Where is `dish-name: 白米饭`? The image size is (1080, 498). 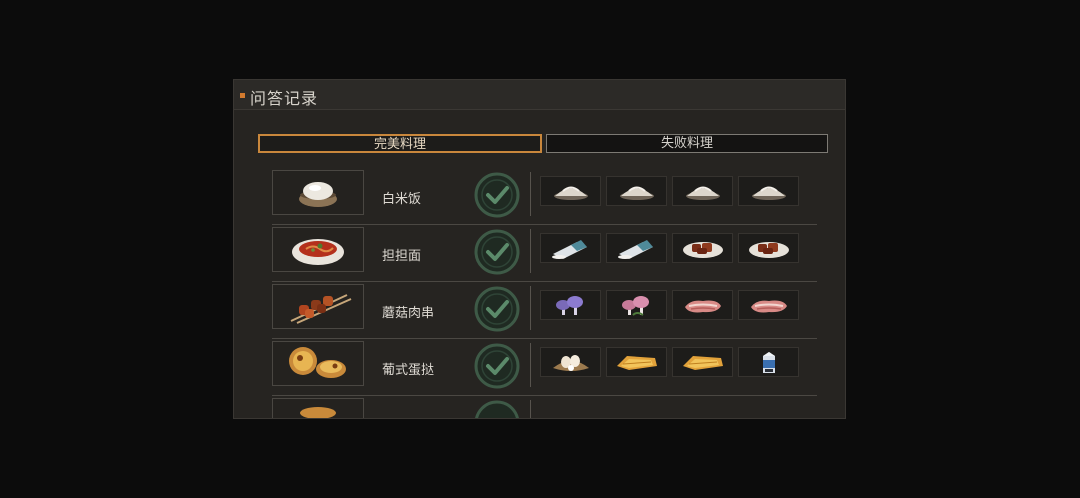 dish-name: 白米饭 is located at coordinates (402, 199).